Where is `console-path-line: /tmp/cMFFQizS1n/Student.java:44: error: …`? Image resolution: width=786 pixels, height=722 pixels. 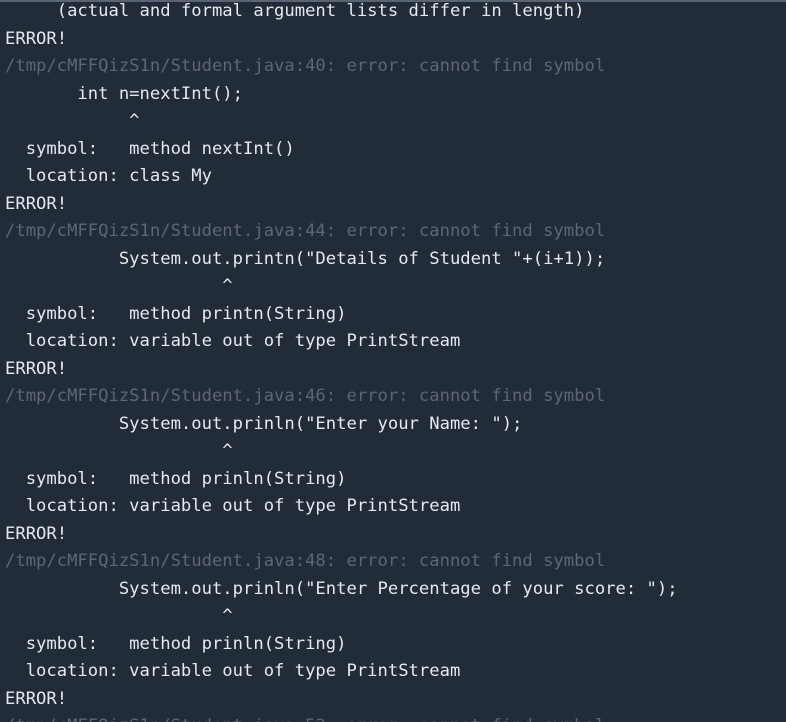 console-path-line: /tmp/cMFFQizS1n/Student.java:44: error: … is located at coordinates (305, 231).